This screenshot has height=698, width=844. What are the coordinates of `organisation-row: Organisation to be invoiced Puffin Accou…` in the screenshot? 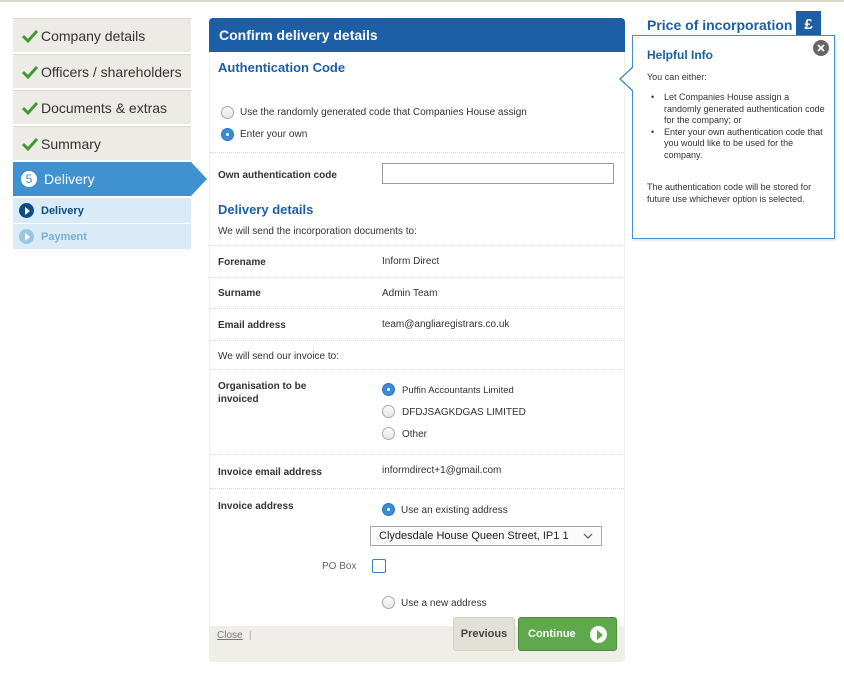 It's located at (417, 411).